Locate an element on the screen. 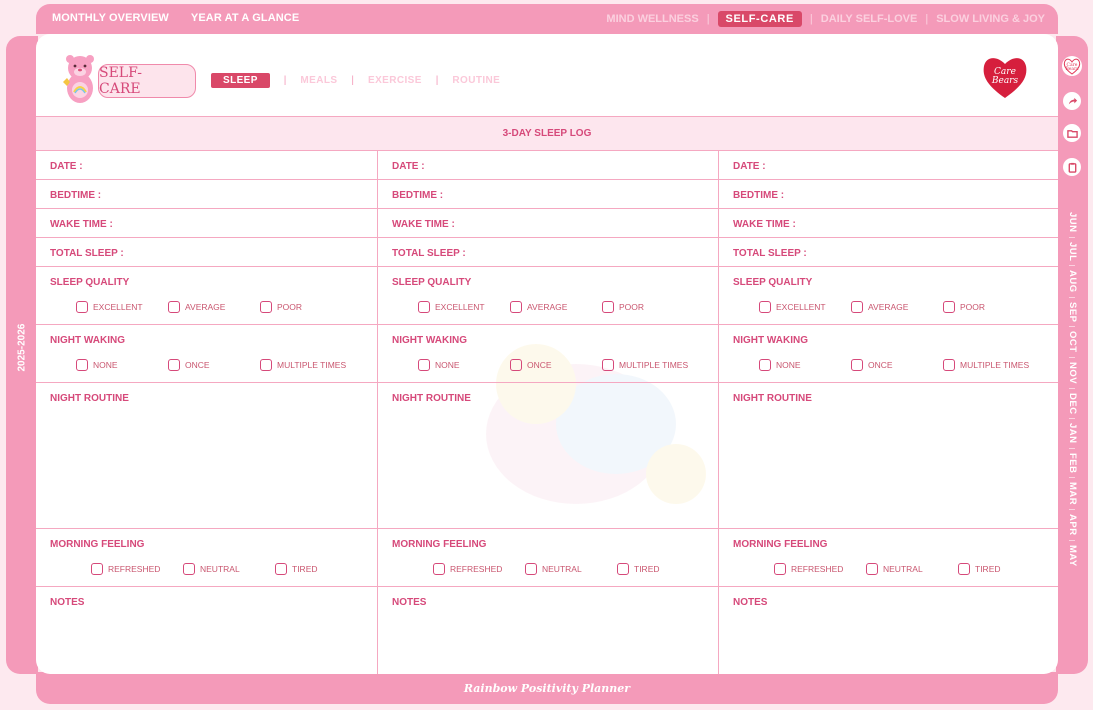 Image resolution: width=1093 pixels, height=710 pixels. month-tab-aug: AUG is located at coordinates (1072, 281).